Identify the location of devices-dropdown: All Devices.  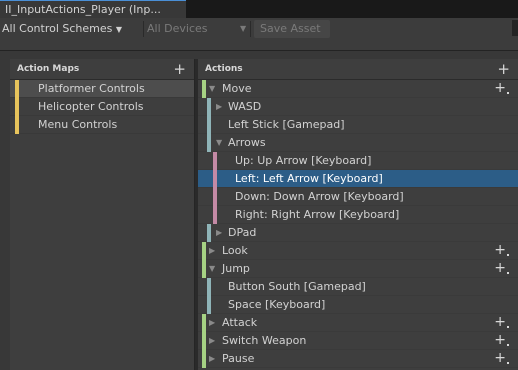
(177, 29).